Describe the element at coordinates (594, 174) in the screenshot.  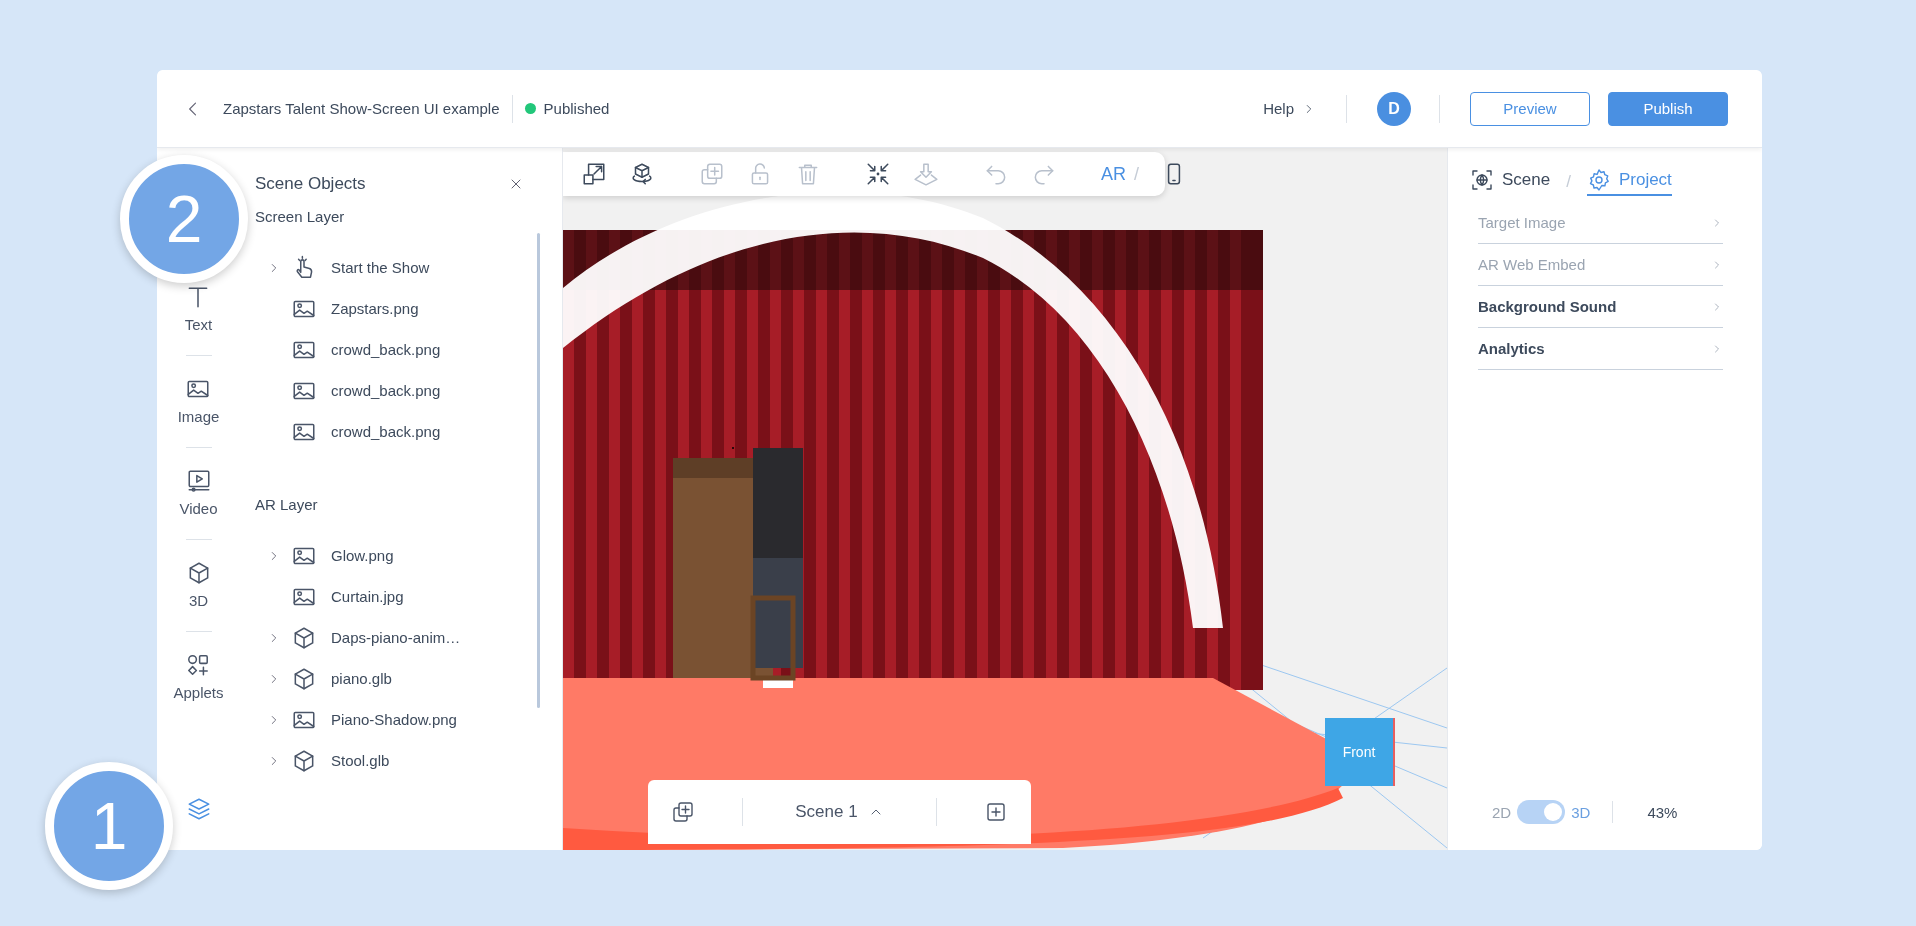
I see `resize-icon` at that location.